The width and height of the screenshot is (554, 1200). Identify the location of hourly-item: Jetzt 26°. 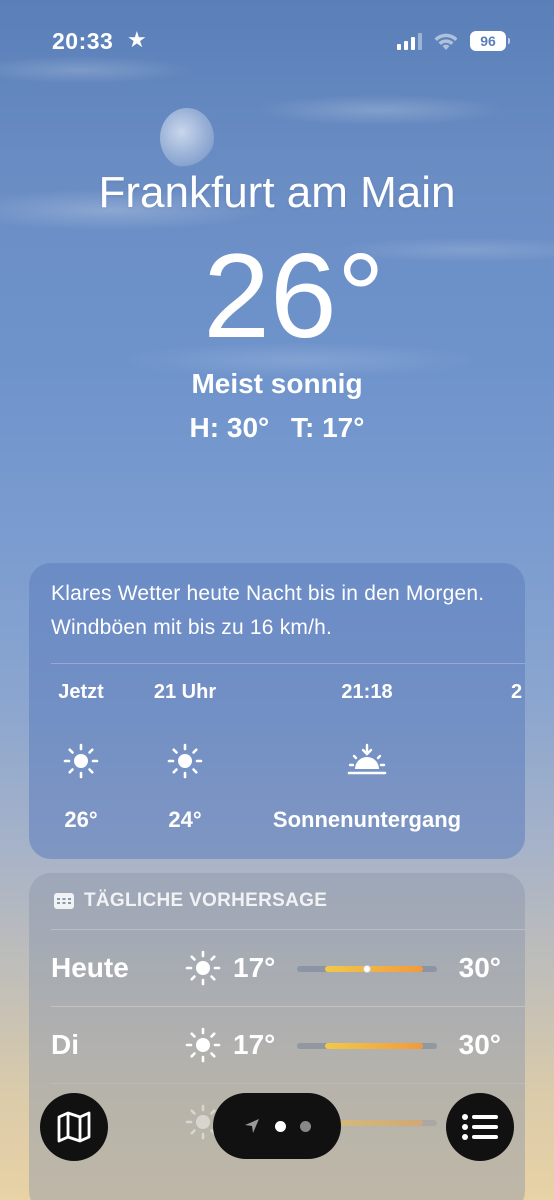
(81, 757).